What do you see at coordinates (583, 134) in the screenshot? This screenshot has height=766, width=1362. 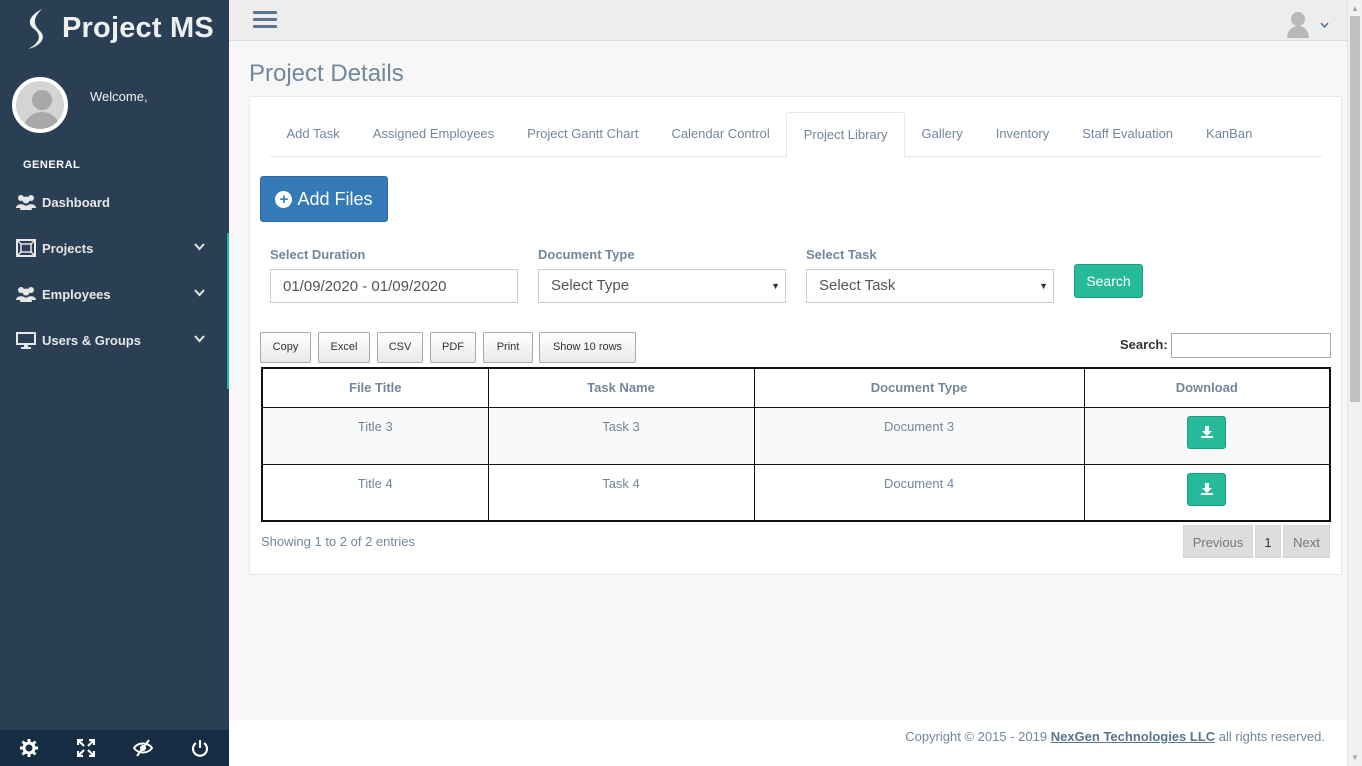 I see `tab-project-gantt-chart: Project Gantt Chart` at bounding box center [583, 134].